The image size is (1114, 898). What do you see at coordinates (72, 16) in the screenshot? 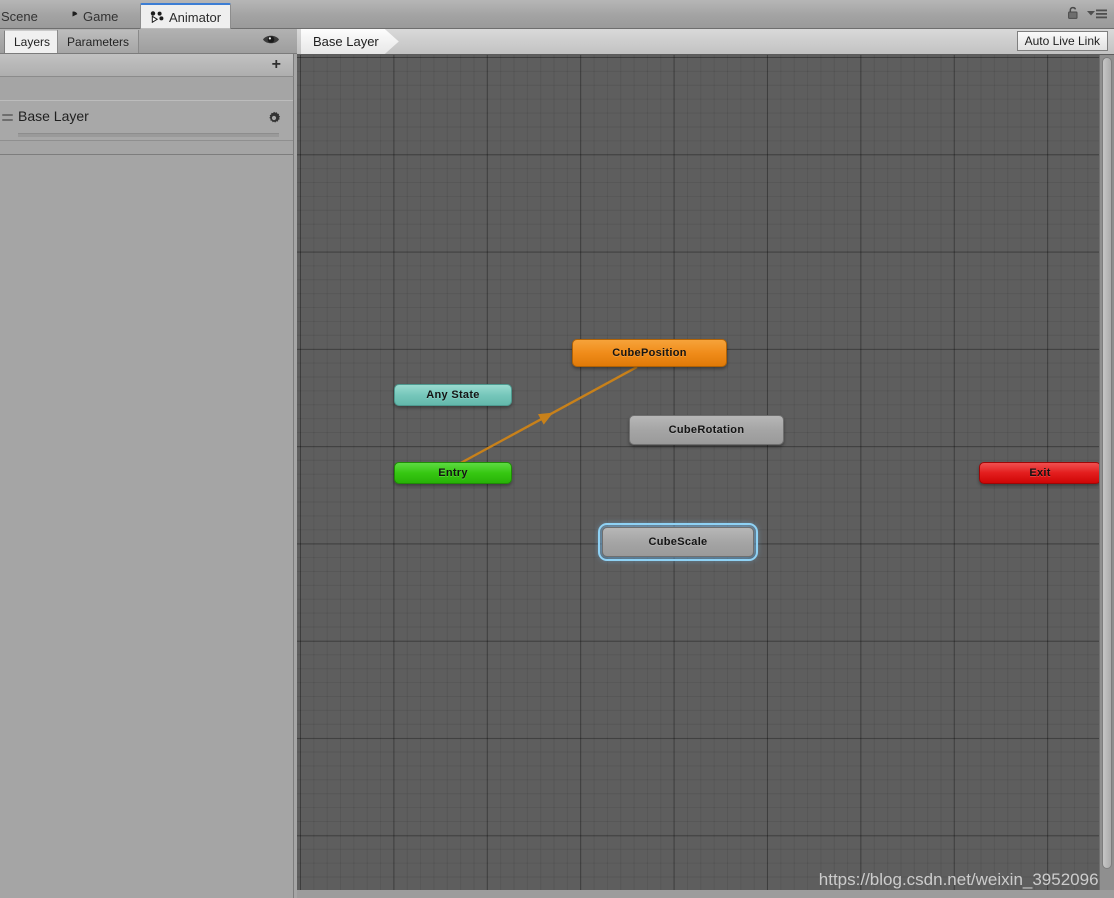
I see `game-icon` at bounding box center [72, 16].